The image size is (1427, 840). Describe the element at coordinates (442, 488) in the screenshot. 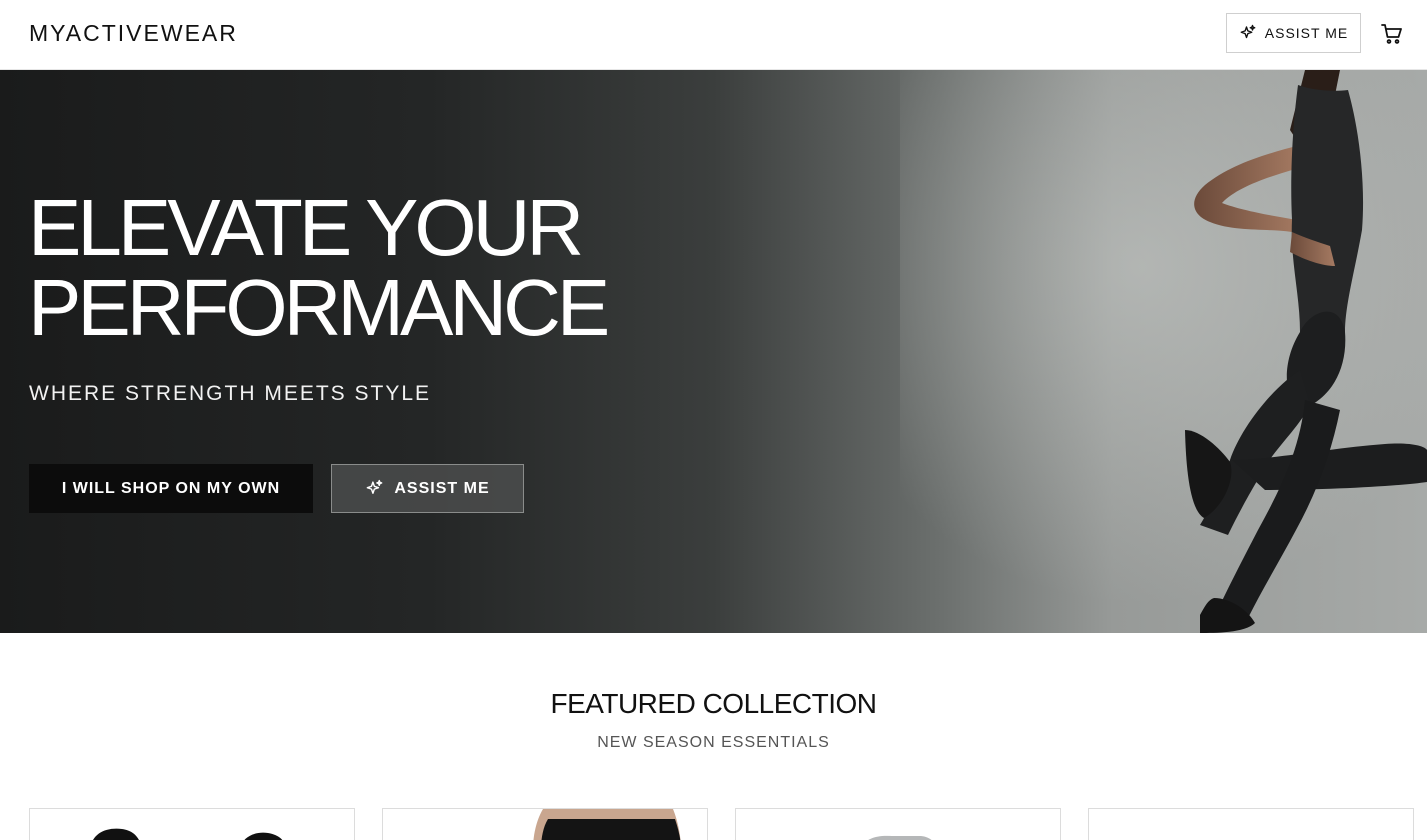

I see `hero-assist-label: ASSIST ME` at that location.